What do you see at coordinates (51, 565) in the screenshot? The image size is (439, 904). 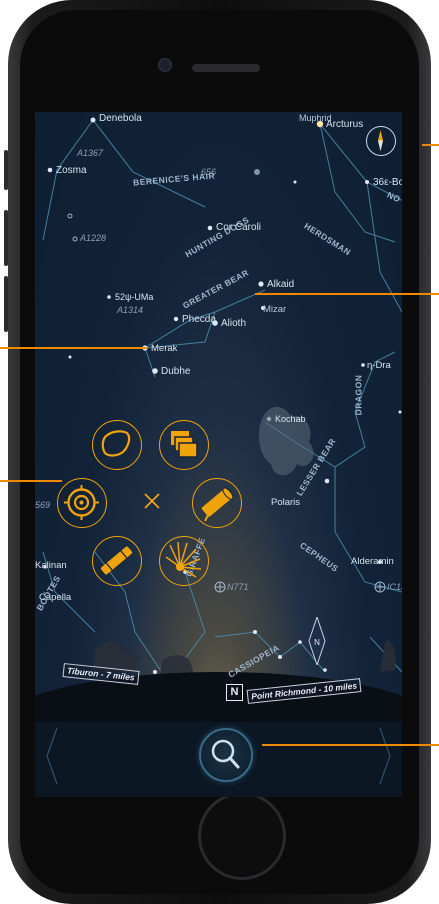 I see `star-label: Kalinan` at bounding box center [51, 565].